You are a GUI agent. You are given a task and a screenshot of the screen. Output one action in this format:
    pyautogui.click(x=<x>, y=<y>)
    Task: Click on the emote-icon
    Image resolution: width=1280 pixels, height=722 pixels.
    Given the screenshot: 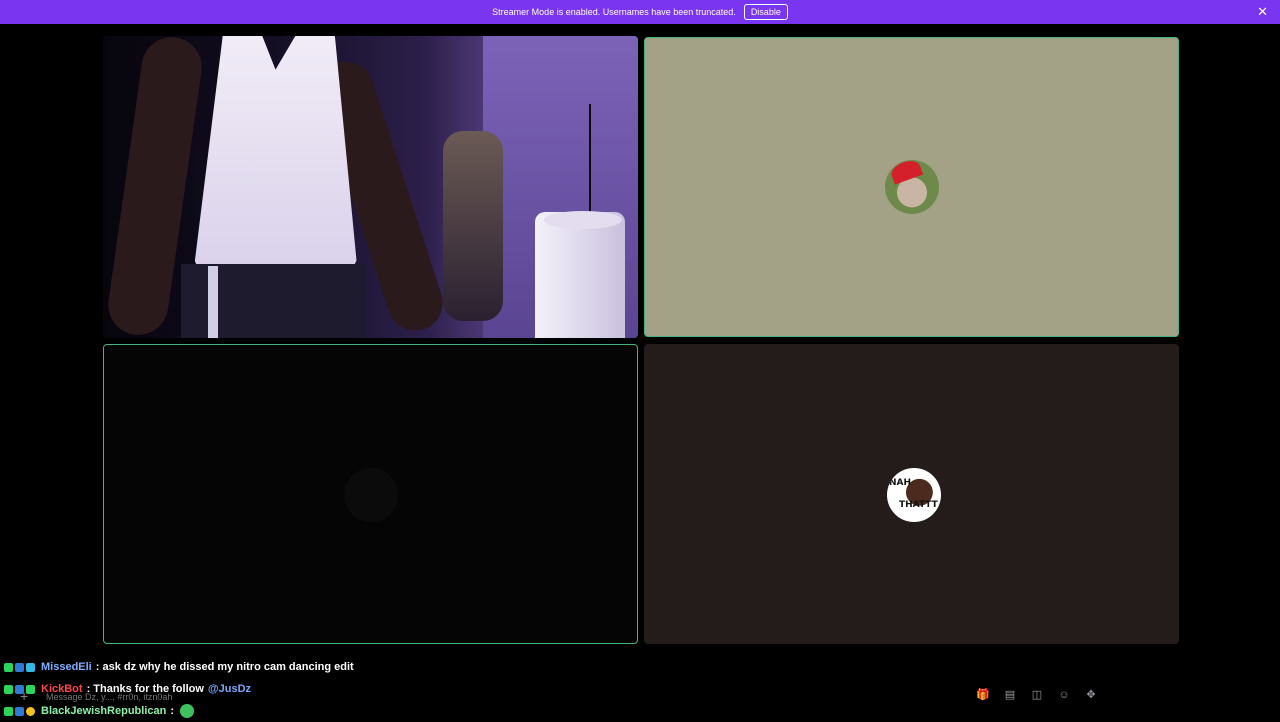 What is the action you would take?
    pyautogui.click(x=187, y=711)
    